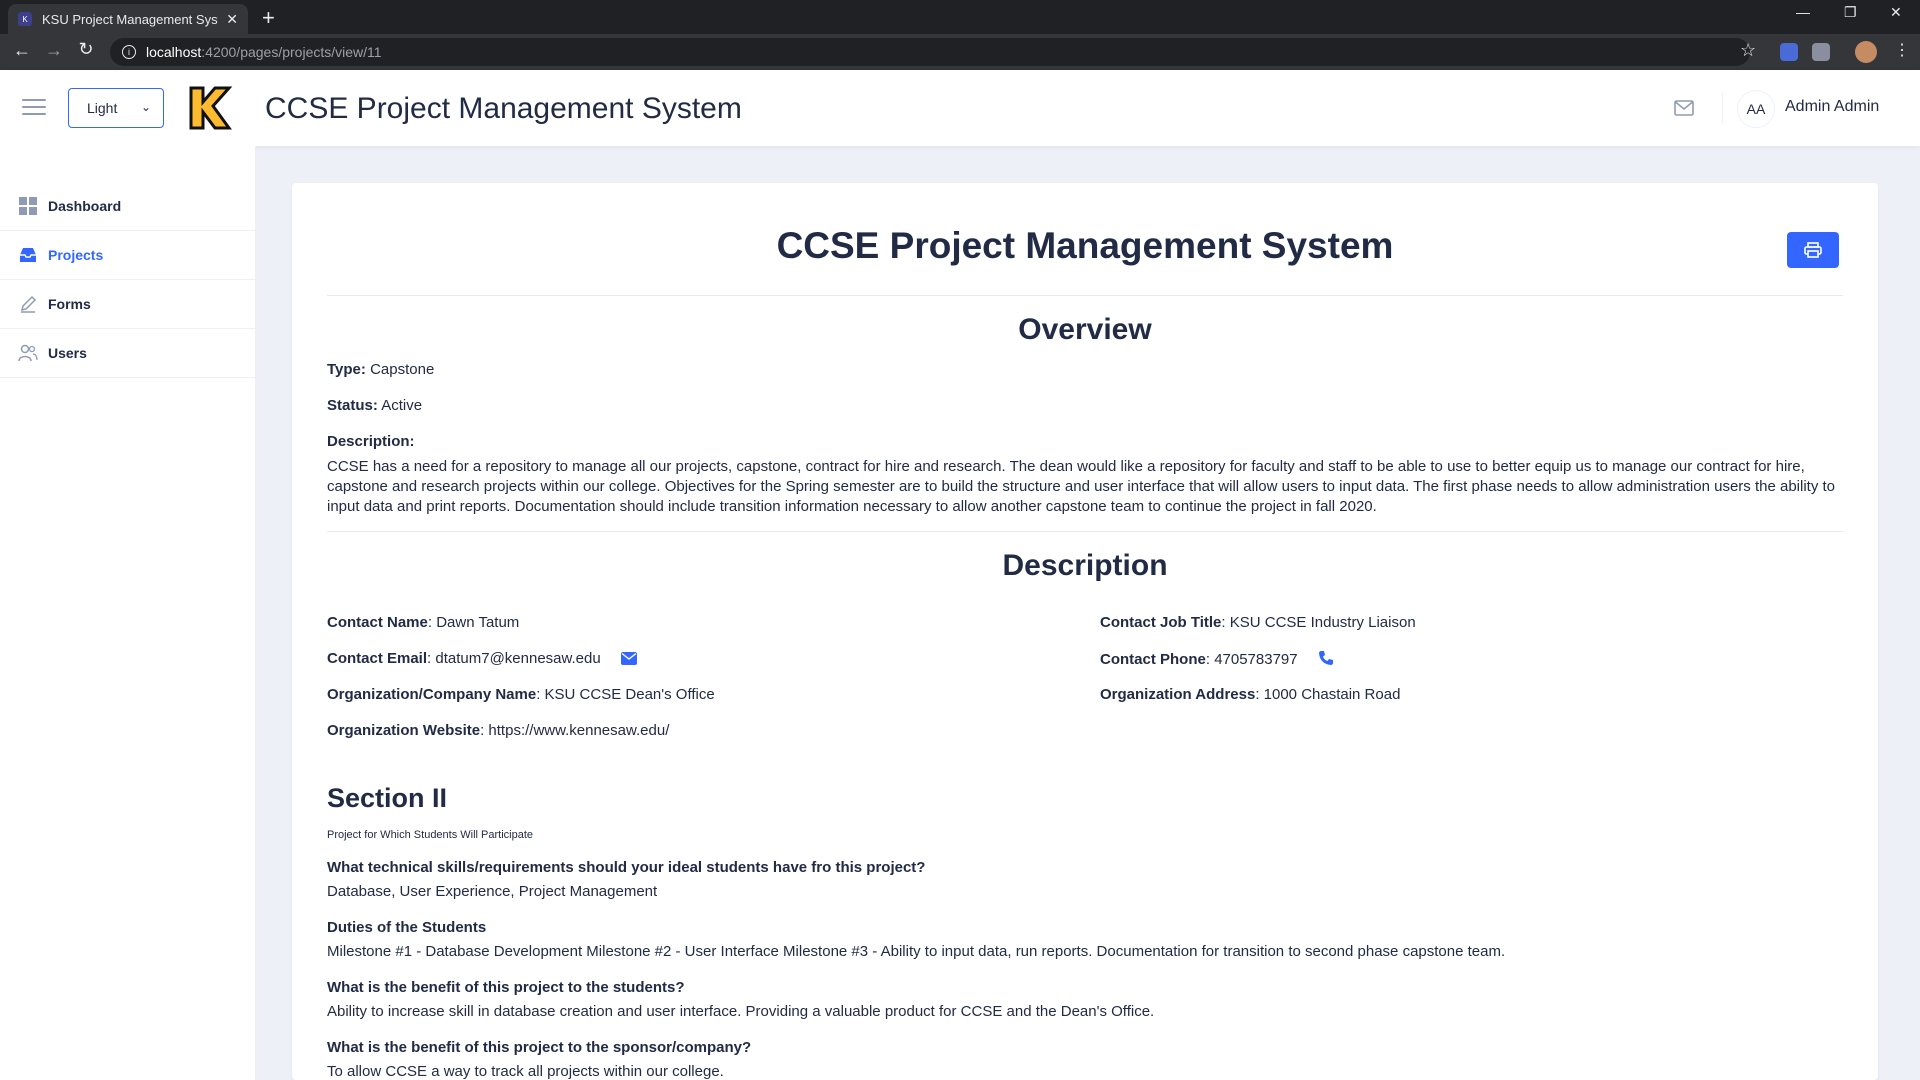  What do you see at coordinates (1085, 245) in the screenshot?
I see `project-title: CCSE Project Management System` at bounding box center [1085, 245].